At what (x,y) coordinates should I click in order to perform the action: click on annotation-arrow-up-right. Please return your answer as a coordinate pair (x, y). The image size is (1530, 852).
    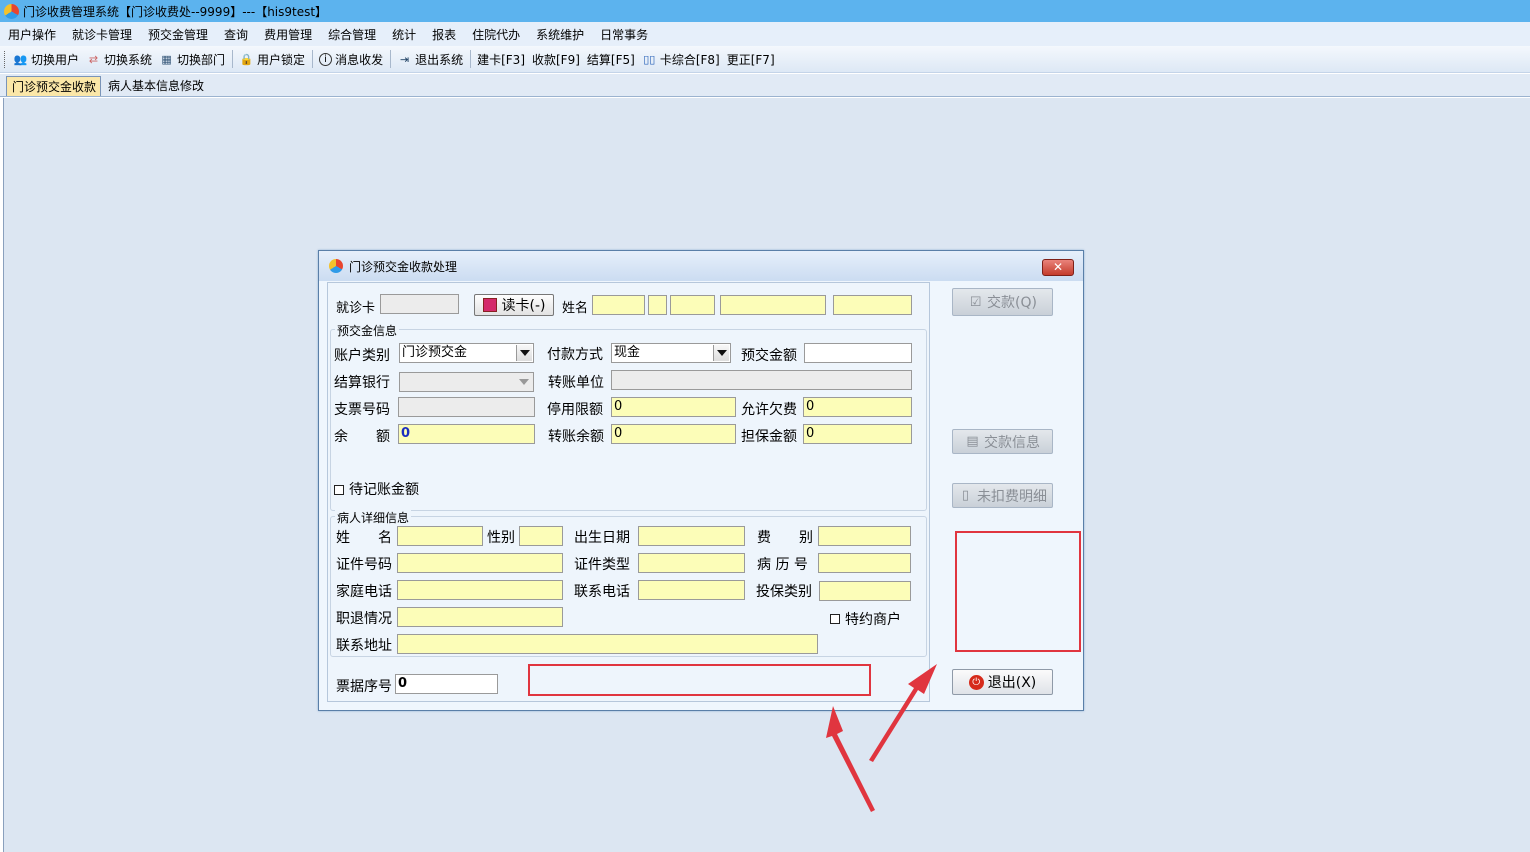
    Looking at the image, I should click on (903, 713).